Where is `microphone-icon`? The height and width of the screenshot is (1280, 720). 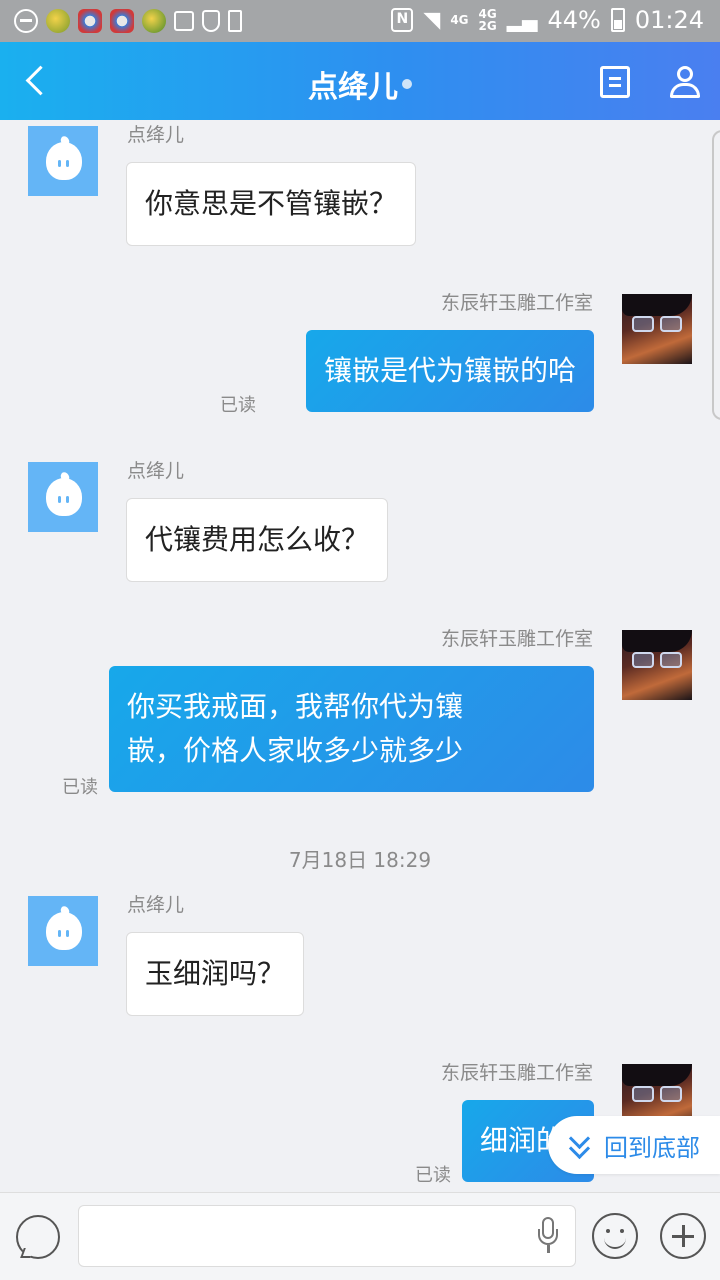 microphone-icon is located at coordinates (548, 1237).